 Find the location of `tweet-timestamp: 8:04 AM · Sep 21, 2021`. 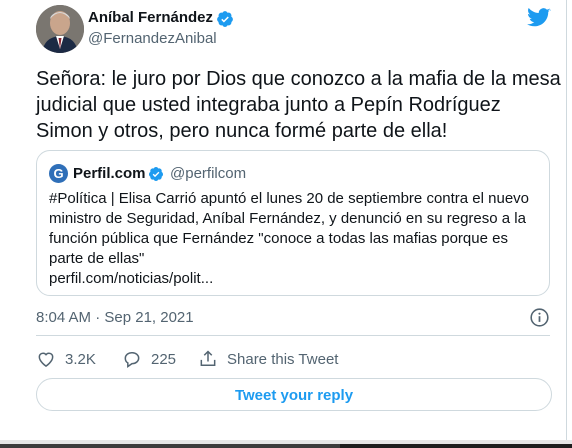

tweet-timestamp: 8:04 AM · Sep 21, 2021 is located at coordinates (115, 318).